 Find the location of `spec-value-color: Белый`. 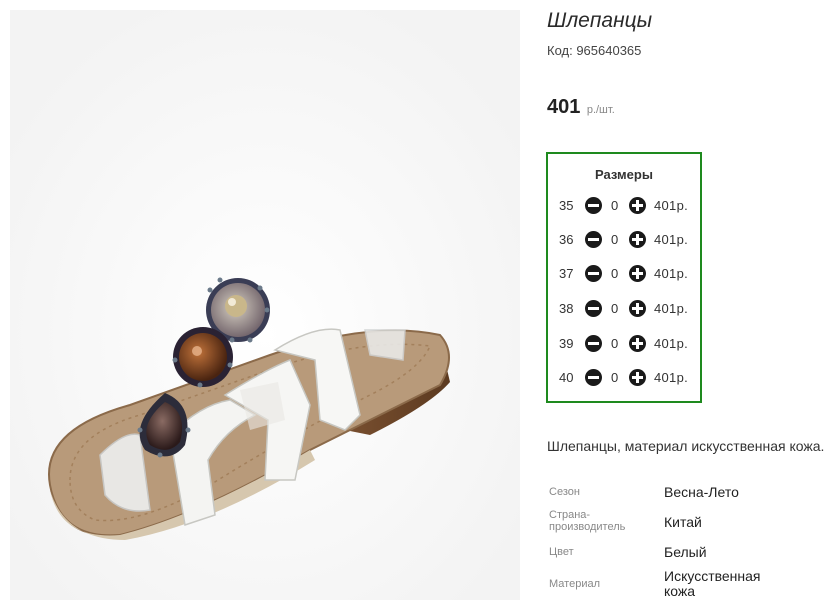

spec-value-color: Белый is located at coordinates (685, 552).